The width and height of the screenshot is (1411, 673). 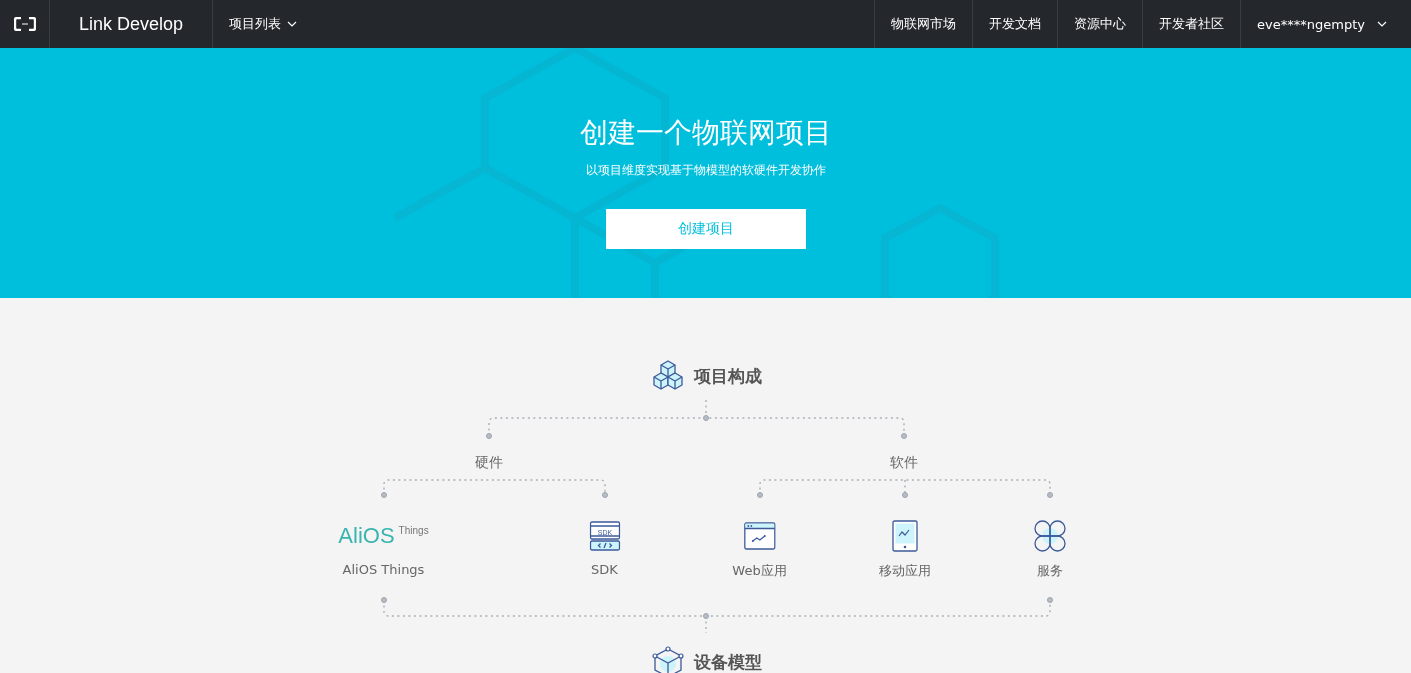 What do you see at coordinates (131, 24) in the screenshot?
I see `brand-name: Link Develop` at bounding box center [131, 24].